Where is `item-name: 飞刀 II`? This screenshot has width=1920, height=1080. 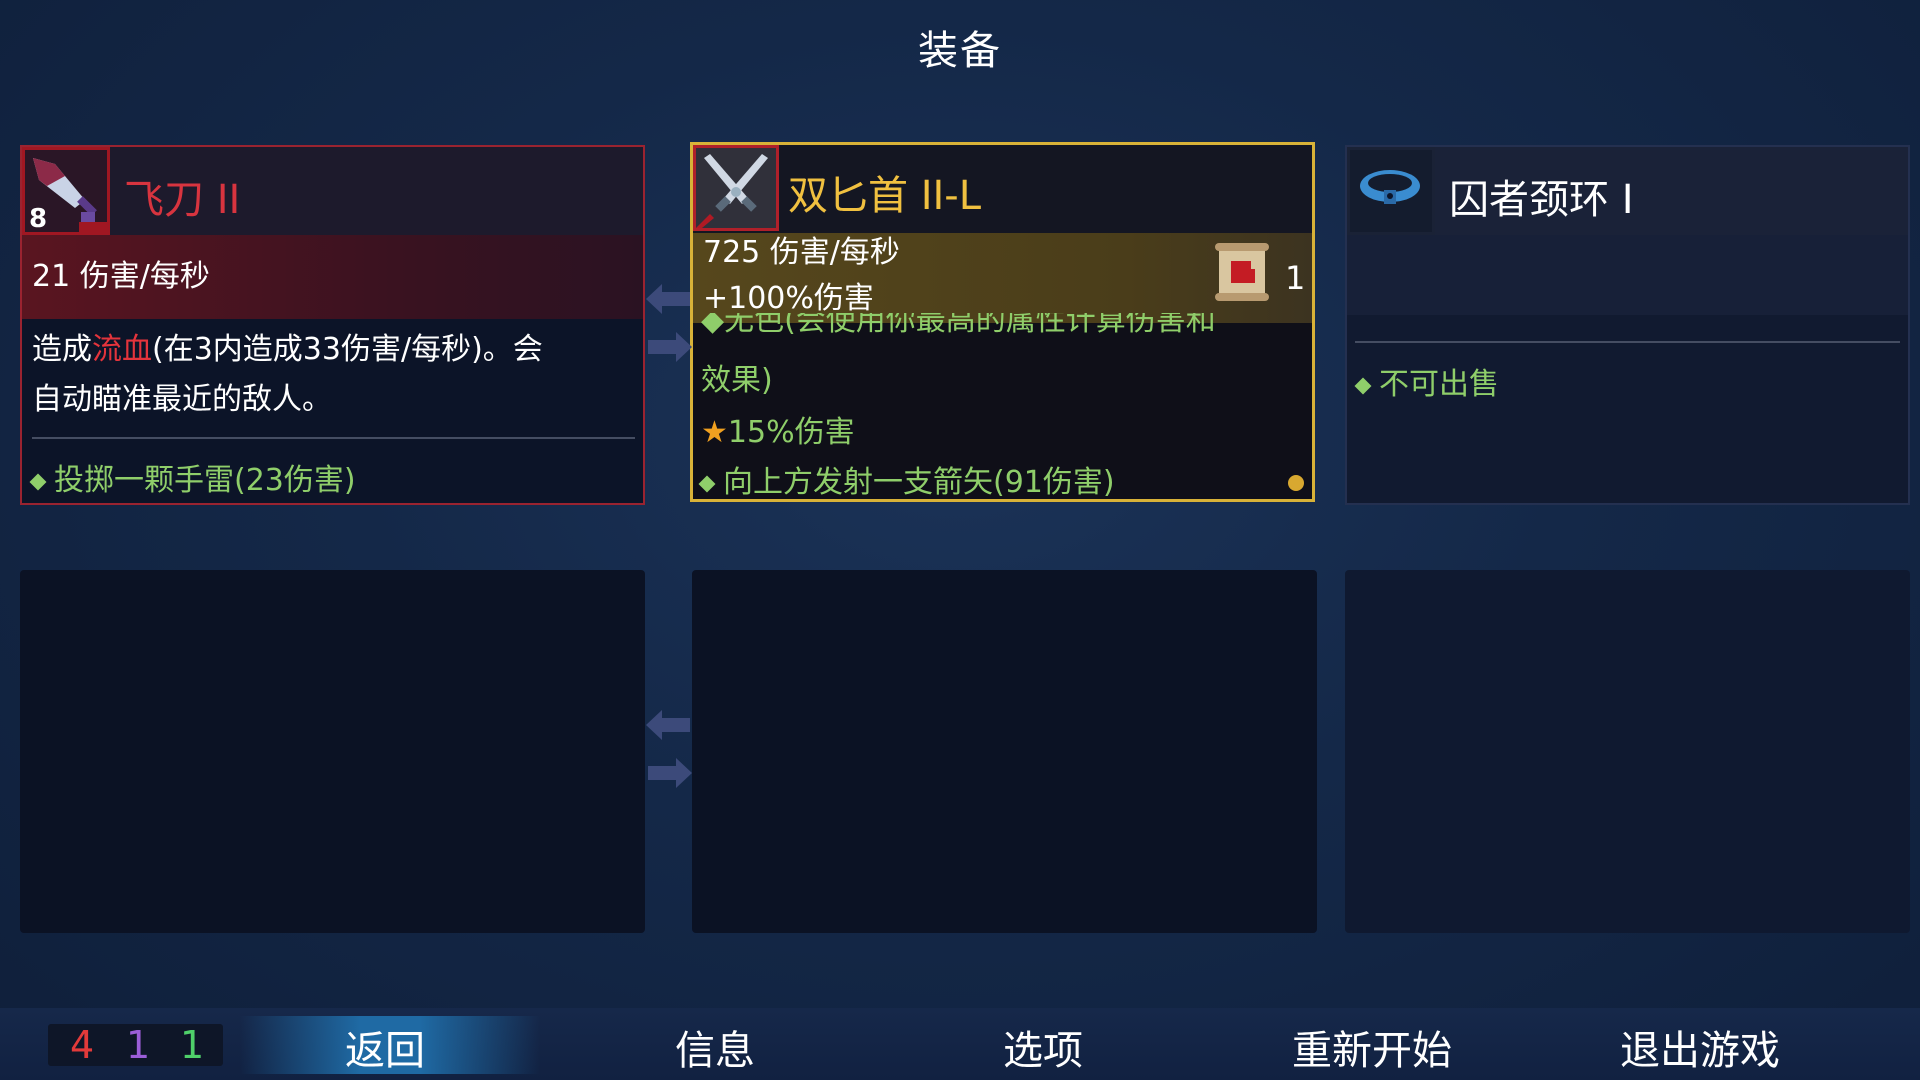
item-name: 飞刀 II is located at coordinates (182, 200).